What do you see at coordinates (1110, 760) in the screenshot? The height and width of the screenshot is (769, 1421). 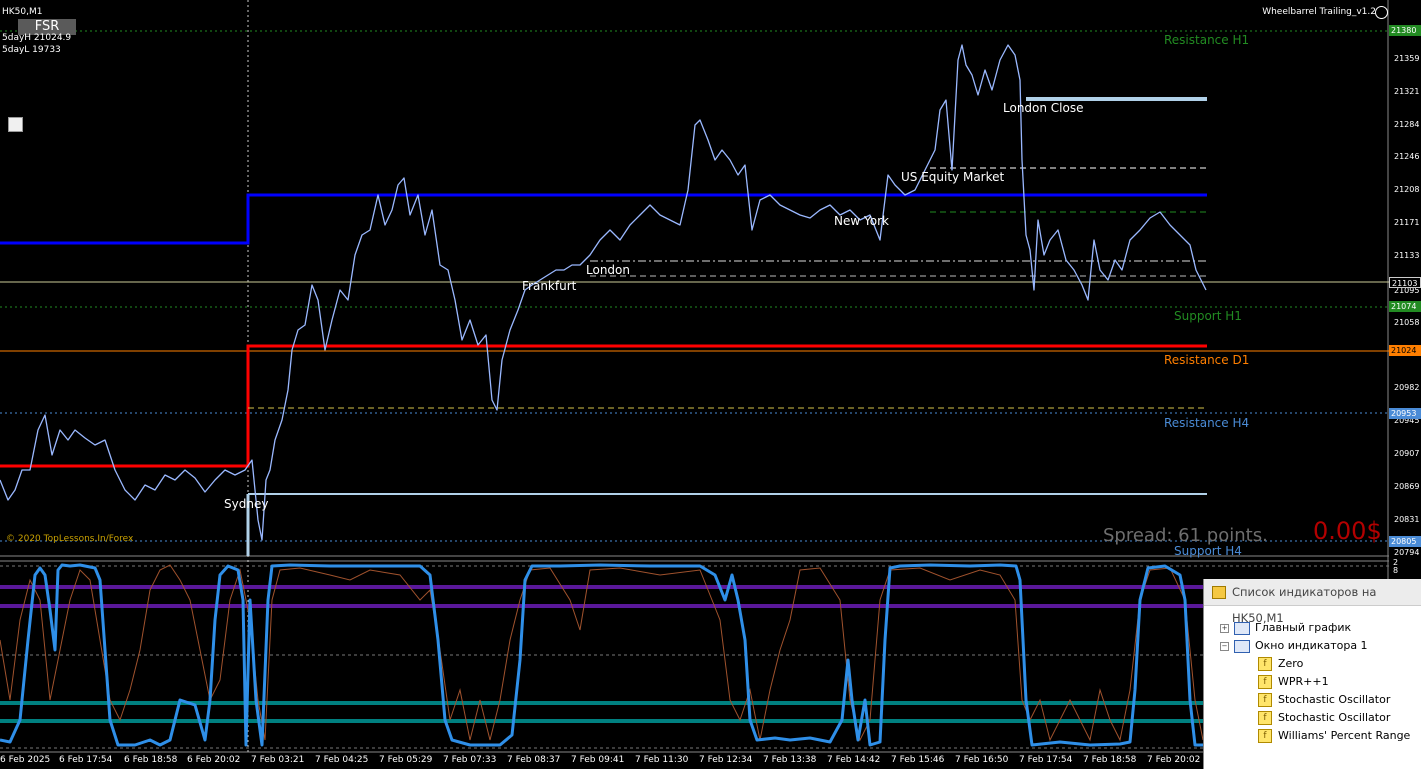 I see `time-tick: 7 Feb 18:58` at bounding box center [1110, 760].